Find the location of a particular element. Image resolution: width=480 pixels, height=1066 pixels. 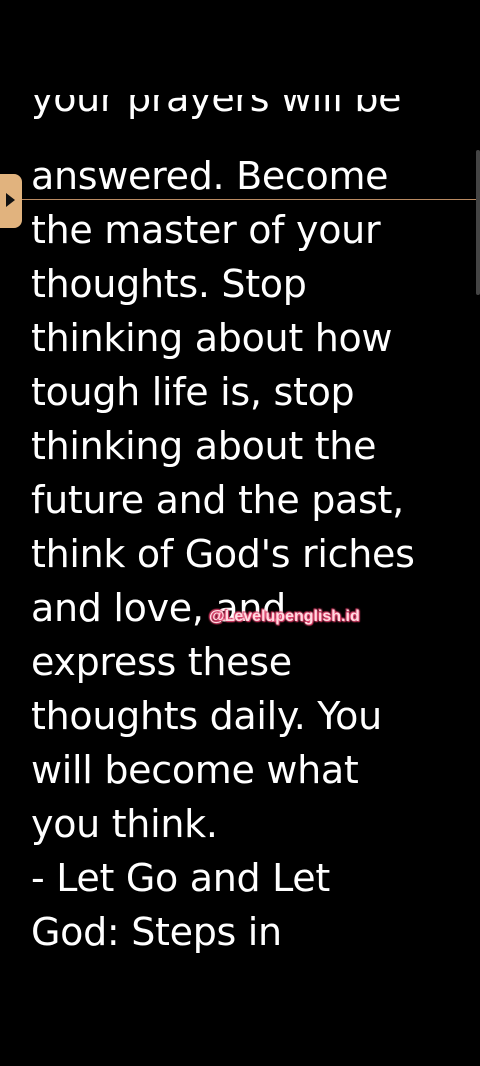

text-line: think of God's riches is located at coordinates (223, 554).